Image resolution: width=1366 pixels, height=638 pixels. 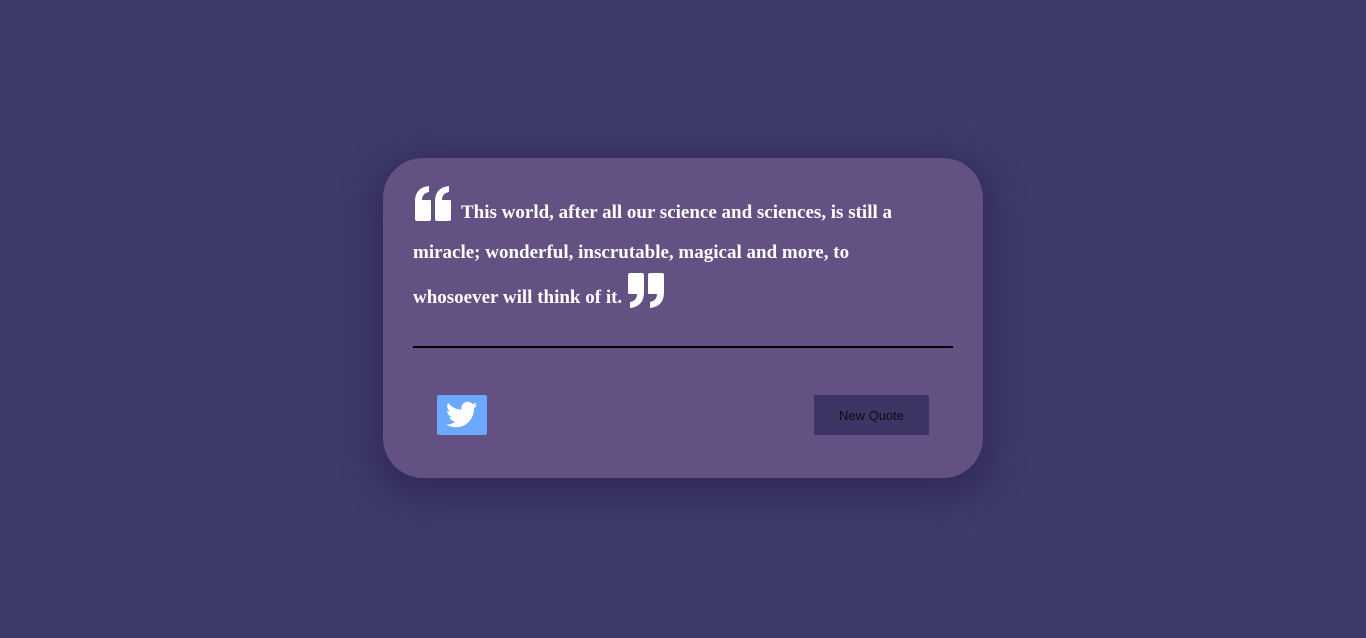 I want to click on quote-right-icon, so click(x=646, y=291).